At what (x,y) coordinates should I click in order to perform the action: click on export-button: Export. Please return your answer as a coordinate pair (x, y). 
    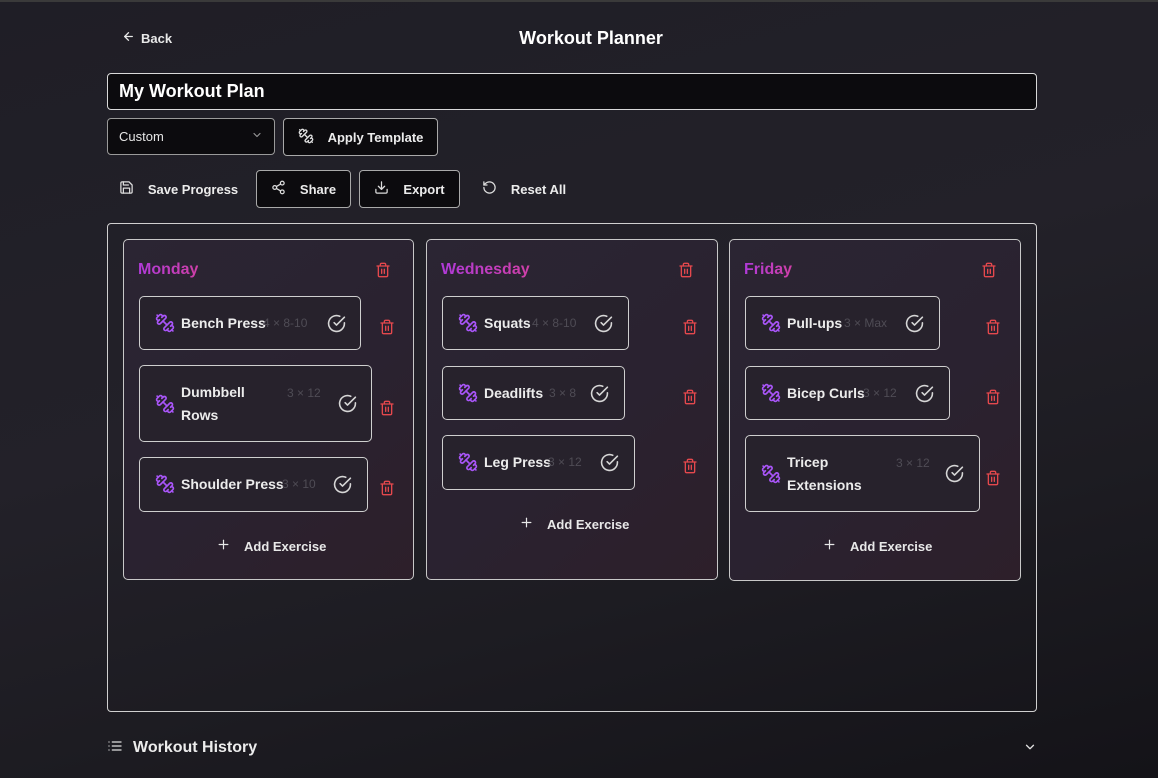
    Looking at the image, I should click on (409, 189).